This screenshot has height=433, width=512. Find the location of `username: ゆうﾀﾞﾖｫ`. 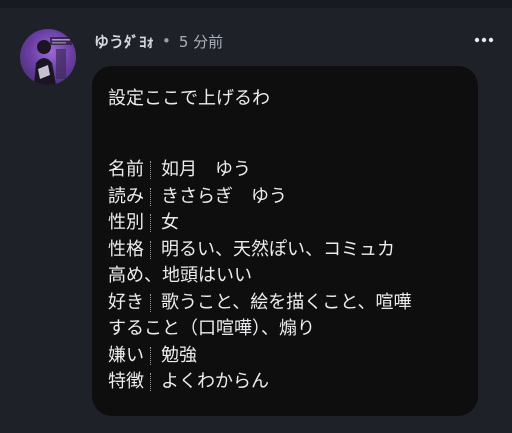

username: ゆうﾀﾞﾖｫ is located at coordinates (124, 41).